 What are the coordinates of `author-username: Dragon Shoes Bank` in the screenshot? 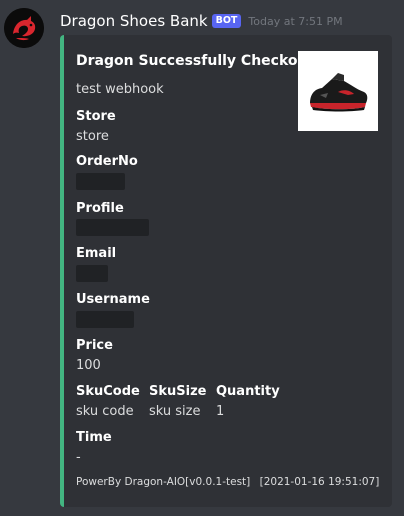 It's located at (134, 21).